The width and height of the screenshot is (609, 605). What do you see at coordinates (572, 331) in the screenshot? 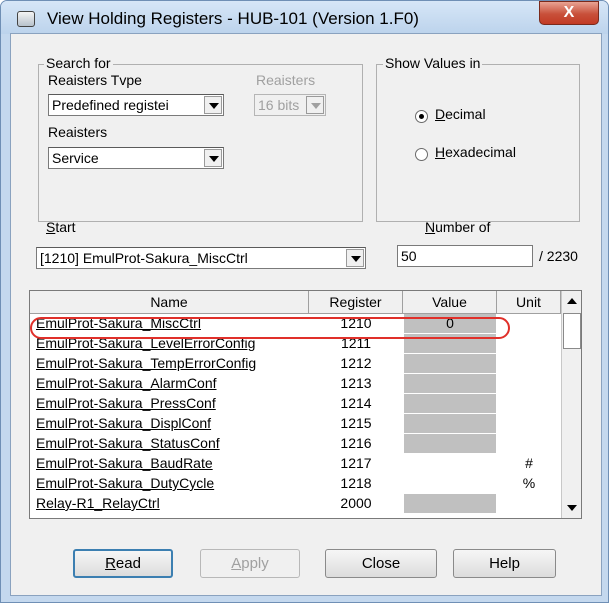
I see `scrollbar-thumb` at bounding box center [572, 331].